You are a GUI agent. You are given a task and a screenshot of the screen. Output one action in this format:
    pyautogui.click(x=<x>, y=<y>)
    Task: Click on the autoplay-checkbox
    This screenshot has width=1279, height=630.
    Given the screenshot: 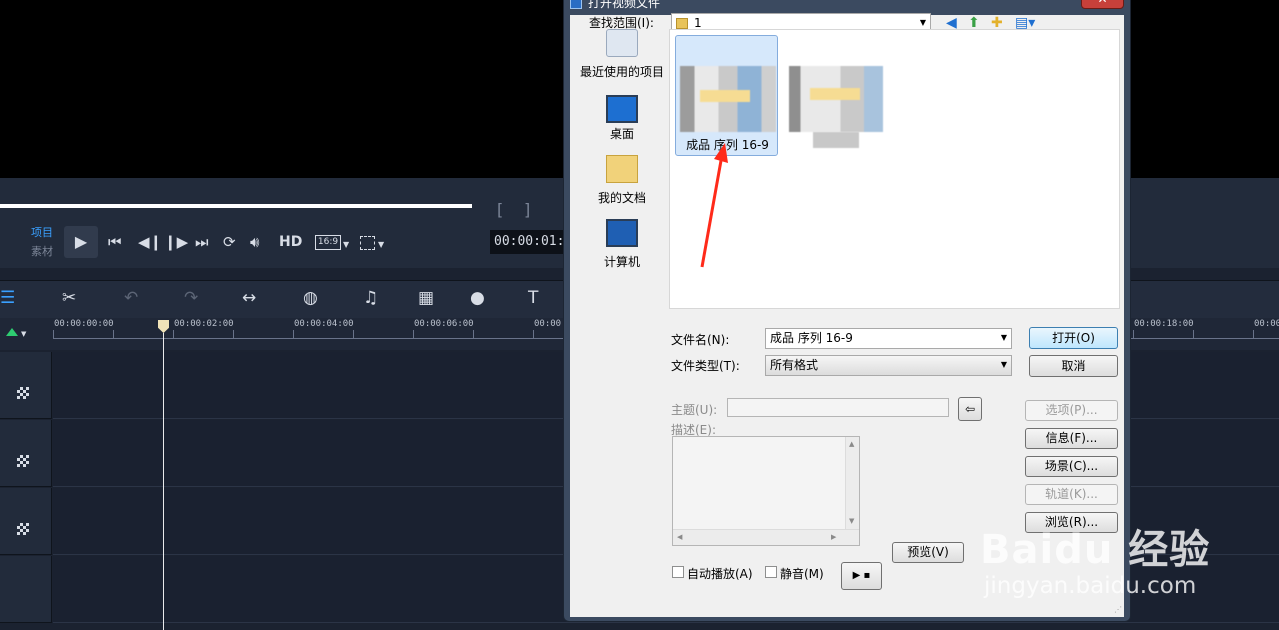 What is the action you would take?
    pyautogui.click(x=678, y=572)
    